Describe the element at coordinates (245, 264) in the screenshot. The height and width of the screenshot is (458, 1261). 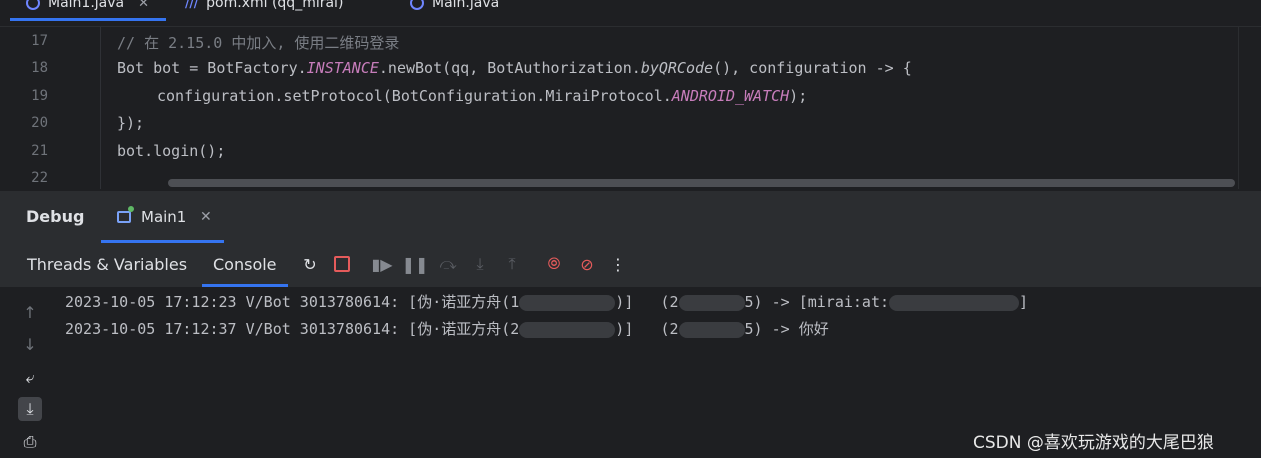
I see `tab-console: Console` at that location.